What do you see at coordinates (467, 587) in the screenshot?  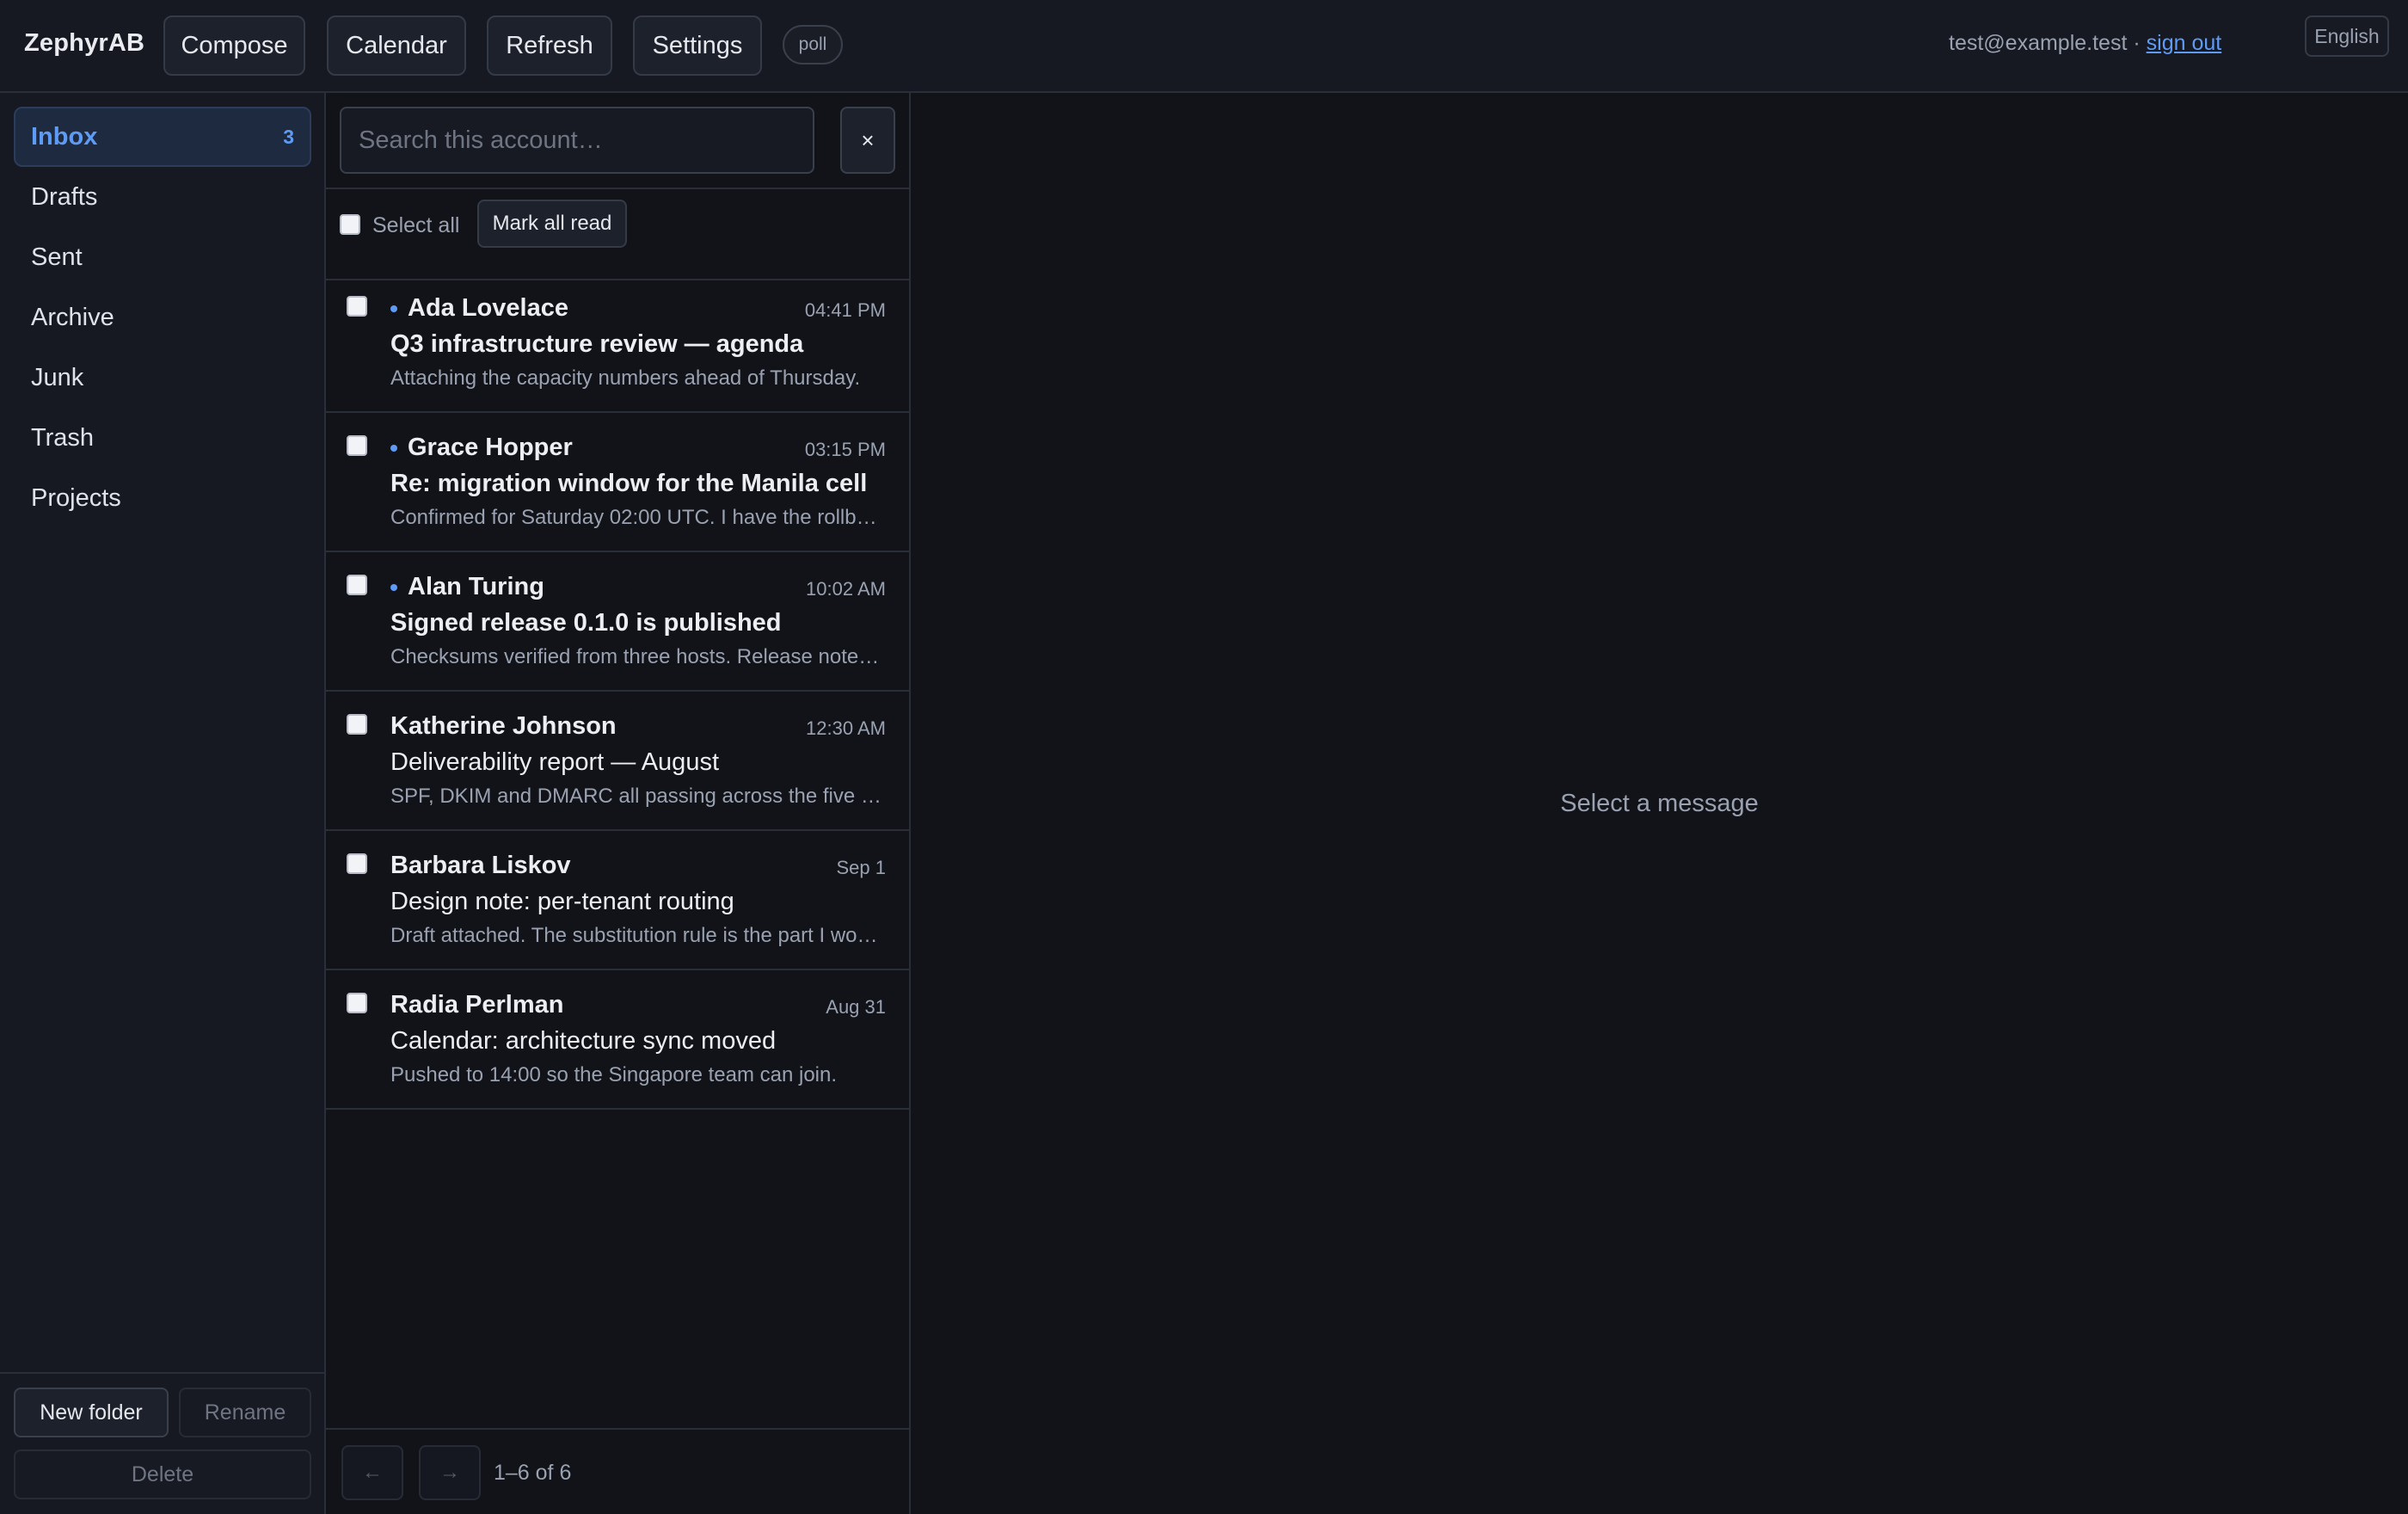 I see `message-sender: Alan Turing` at bounding box center [467, 587].